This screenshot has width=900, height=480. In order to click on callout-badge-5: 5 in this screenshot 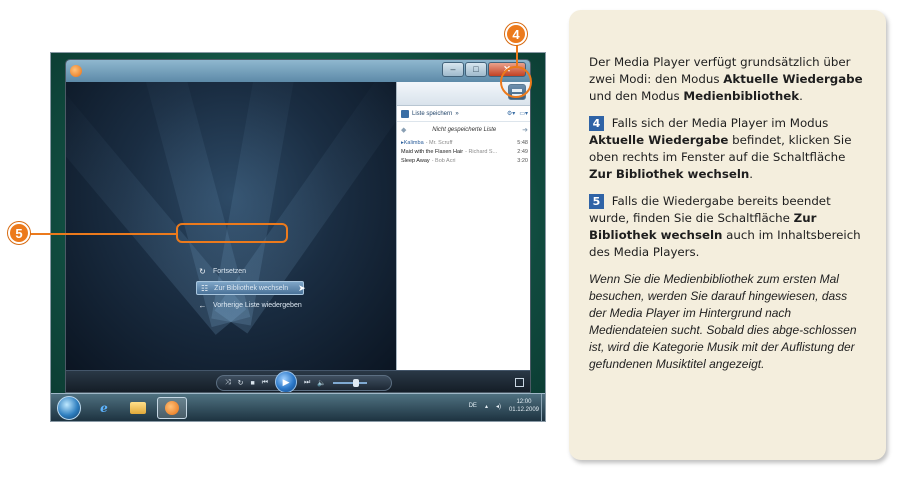, I will do `click(19, 233)`.